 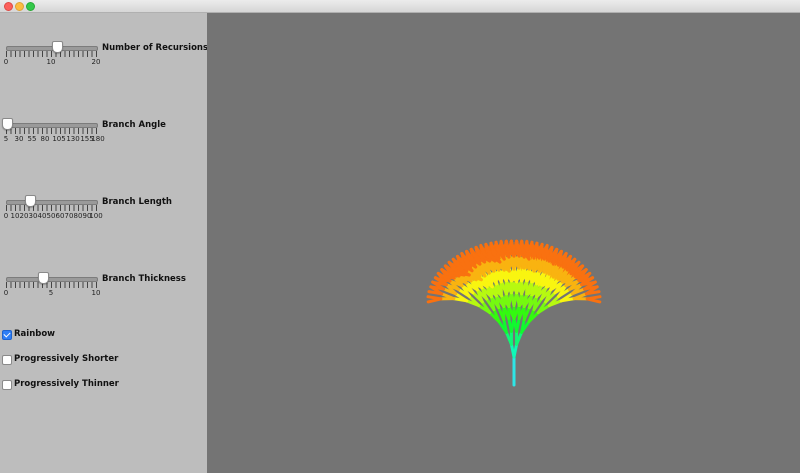 I want to click on tick-label: 100, so click(x=96, y=216).